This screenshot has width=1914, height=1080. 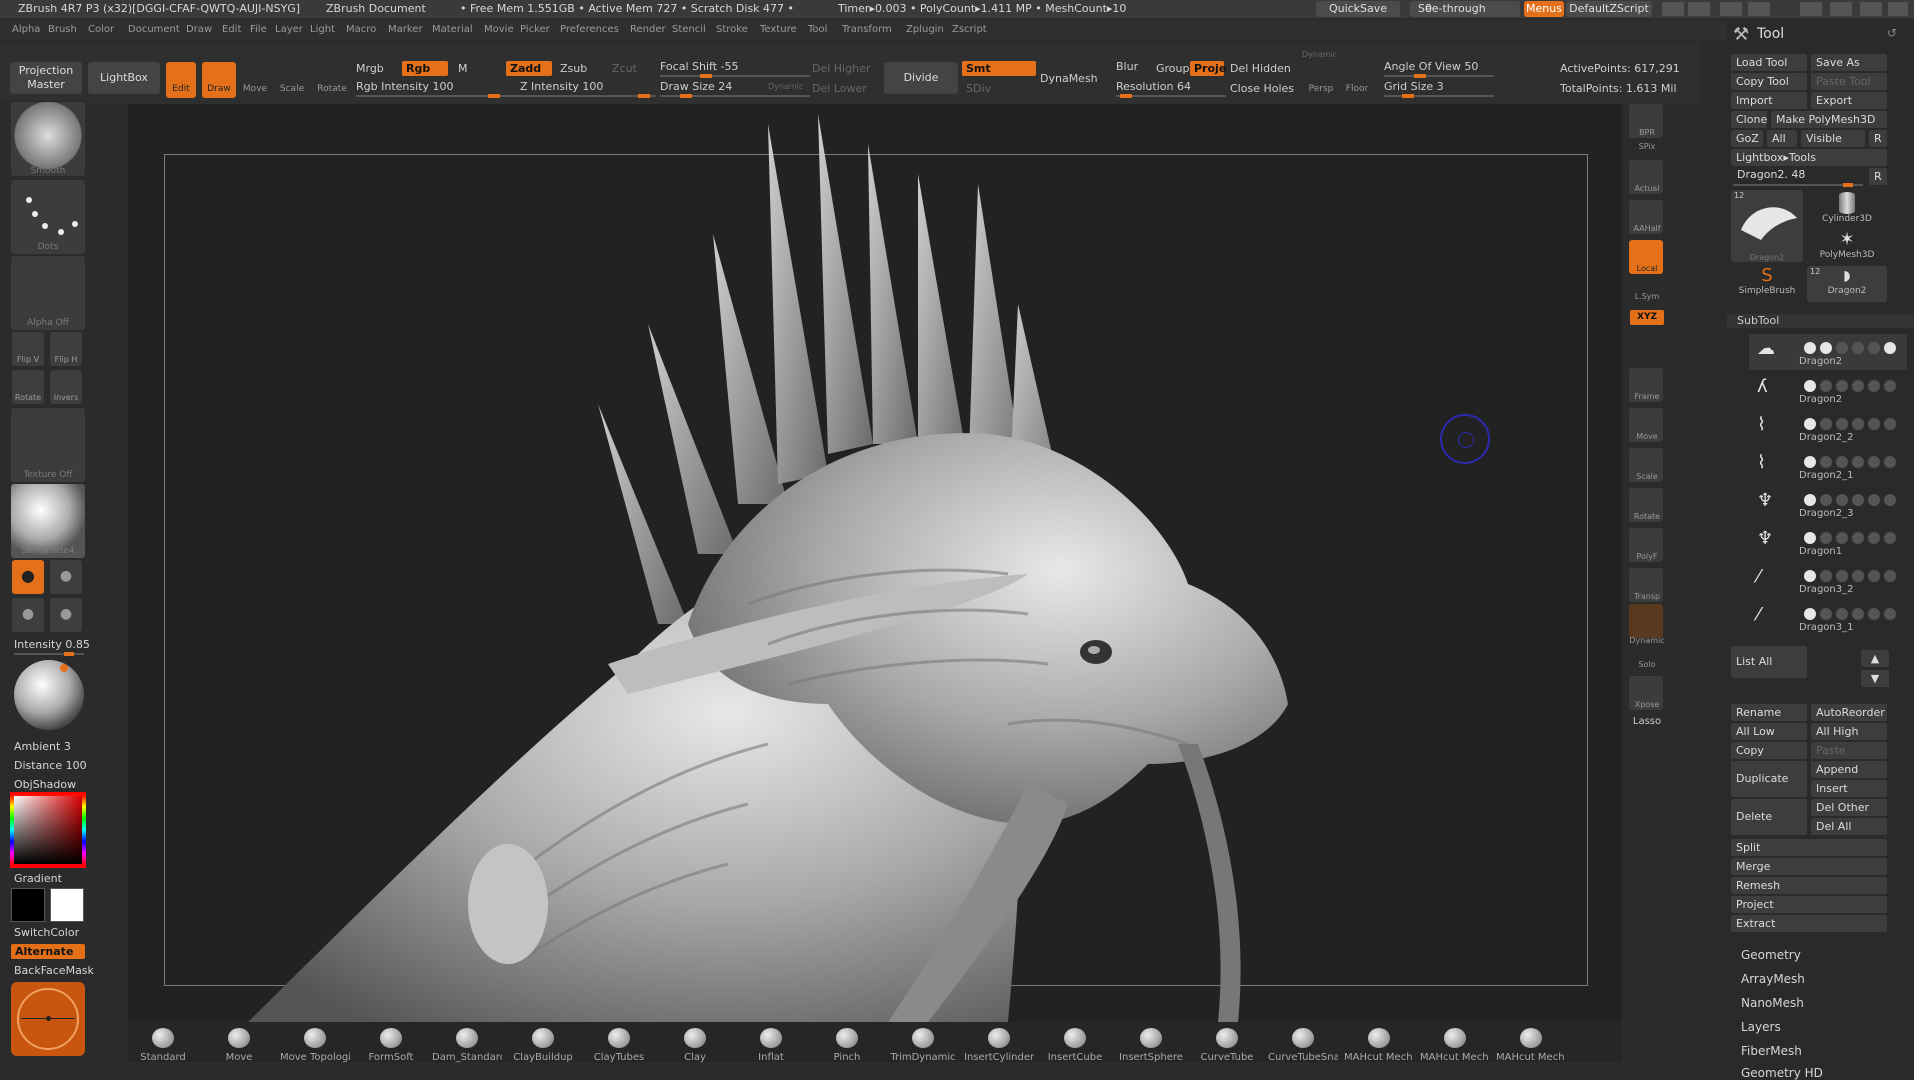 What do you see at coordinates (1647, 317) in the screenshot?
I see `xyz-button: XYZ` at bounding box center [1647, 317].